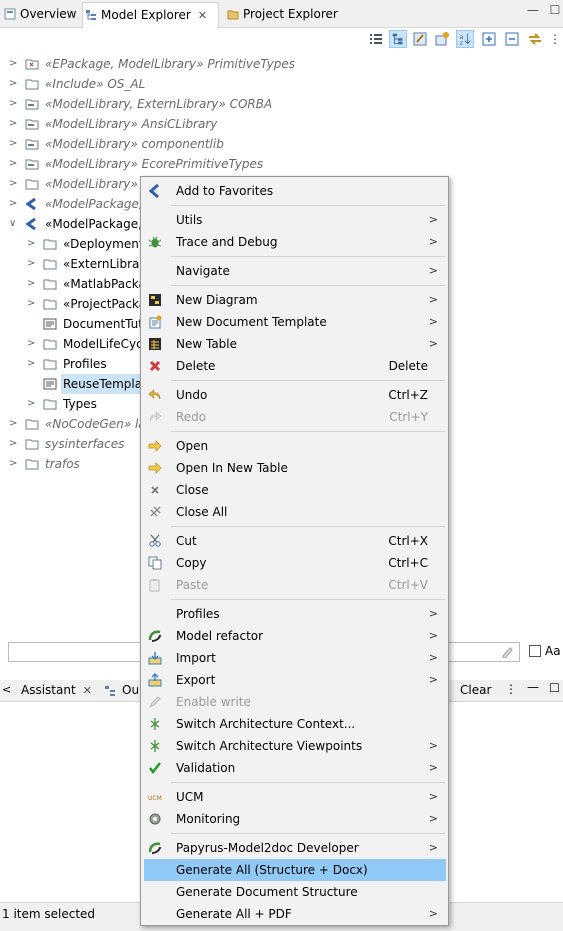  I want to click on tab-outline: Ou, so click(130, 690).